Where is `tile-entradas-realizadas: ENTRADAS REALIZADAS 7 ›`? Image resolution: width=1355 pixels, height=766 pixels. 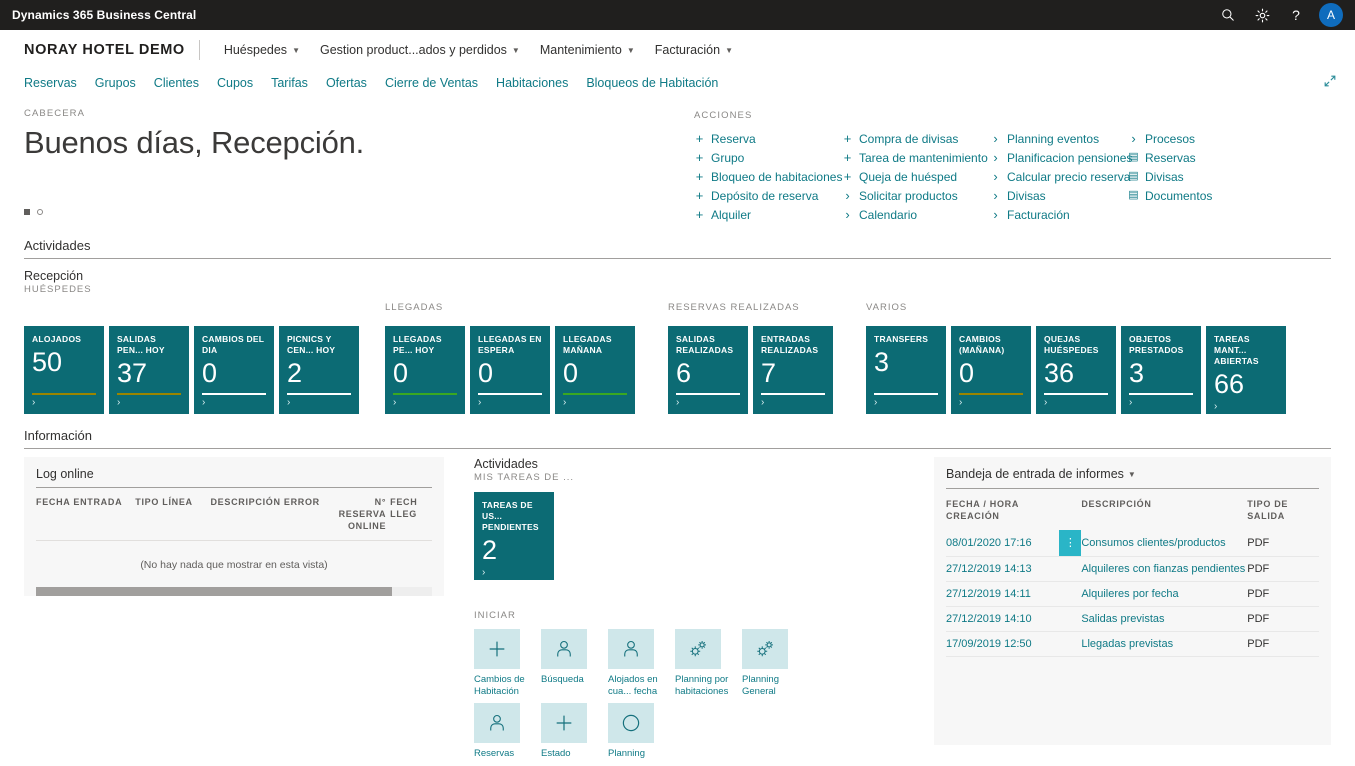
tile-entradas-realizadas: ENTRADAS REALIZADAS 7 › is located at coordinates (793, 370).